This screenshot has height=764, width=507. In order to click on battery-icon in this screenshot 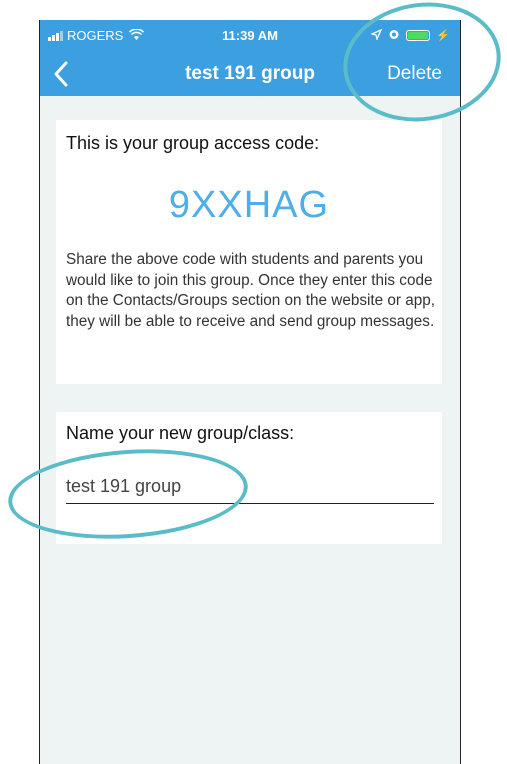, I will do `click(418, 35)`.